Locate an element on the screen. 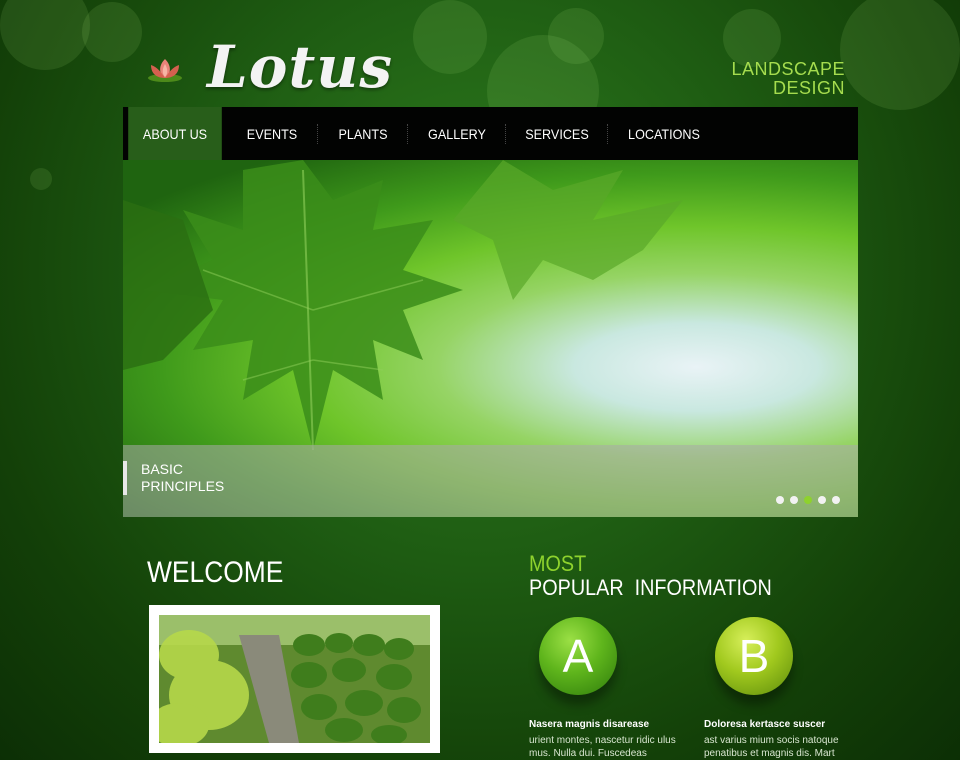 The height and width of the screenshot is (760, 960). info-badge-a: A is located at coordinates (578, 656).